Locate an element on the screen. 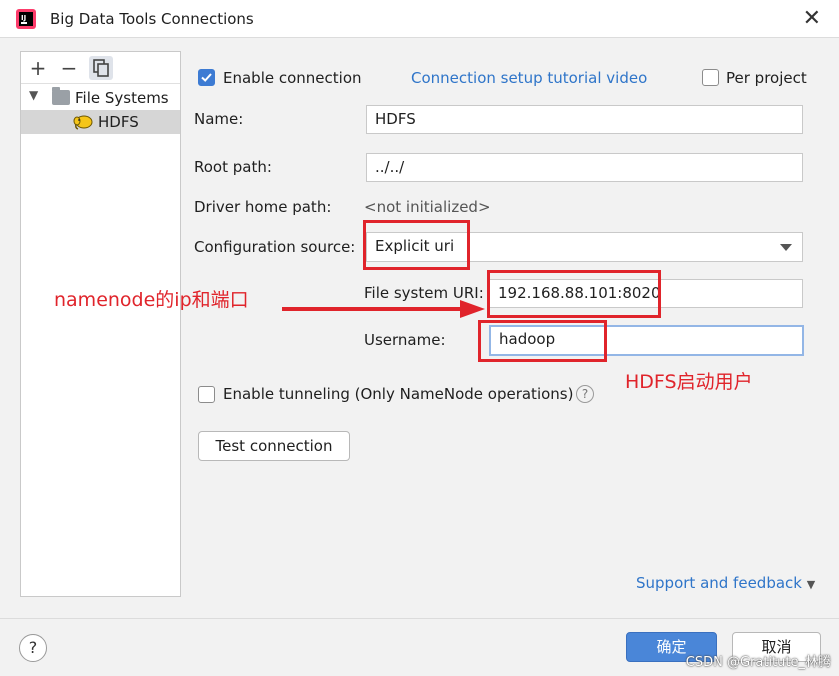 The image size is (839, 676). support-feedback-link: Support and feedback ▼ is located at coordinates (725, 583).